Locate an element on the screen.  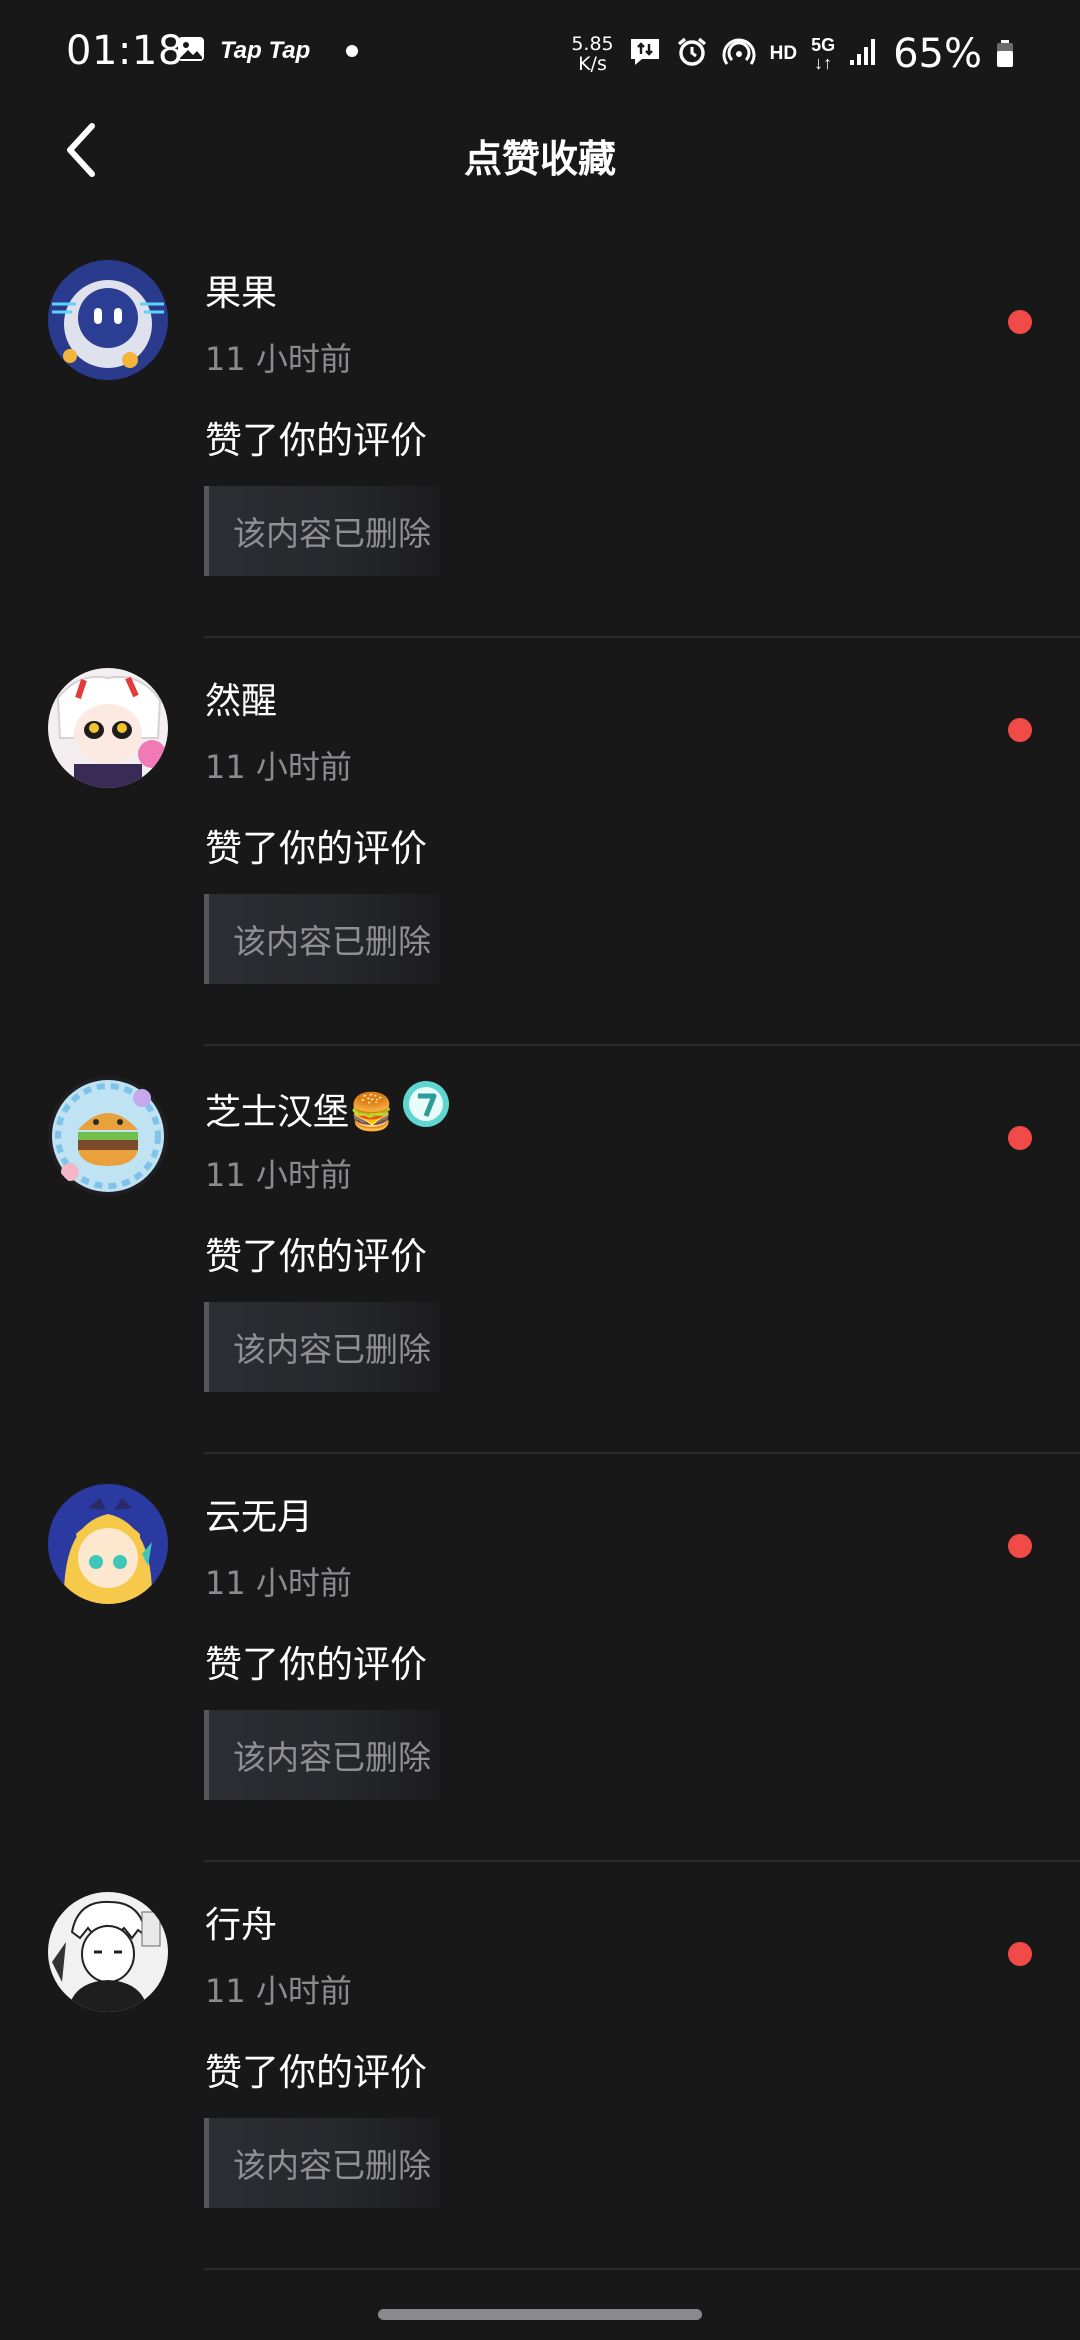
network-type-label: 5G is located at coordinates (823, 45).